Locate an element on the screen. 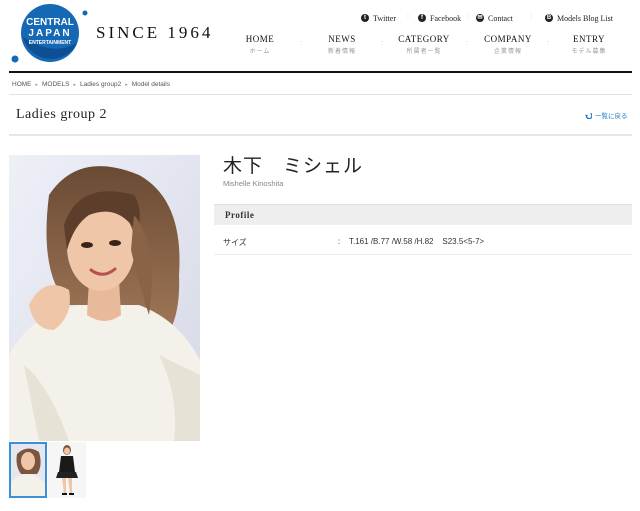 The height and width of the screenshot is (511, 640). nav-entry-sub: モデル募集 is located at coordinates (589, 52).